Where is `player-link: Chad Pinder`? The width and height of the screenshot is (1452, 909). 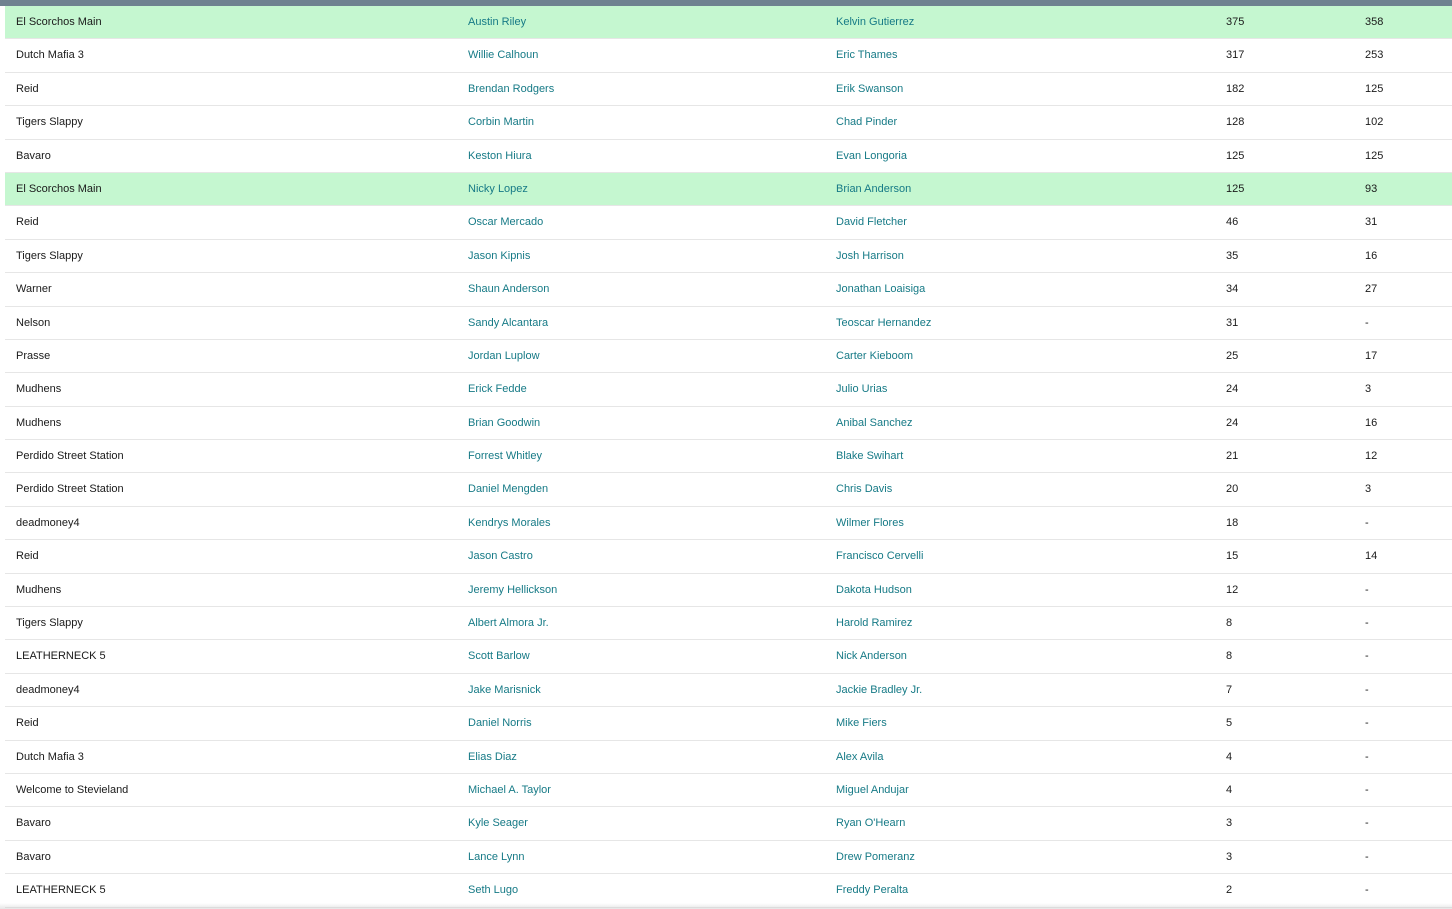 player-link: Chad Pinder is located at coordinates (866, 122).